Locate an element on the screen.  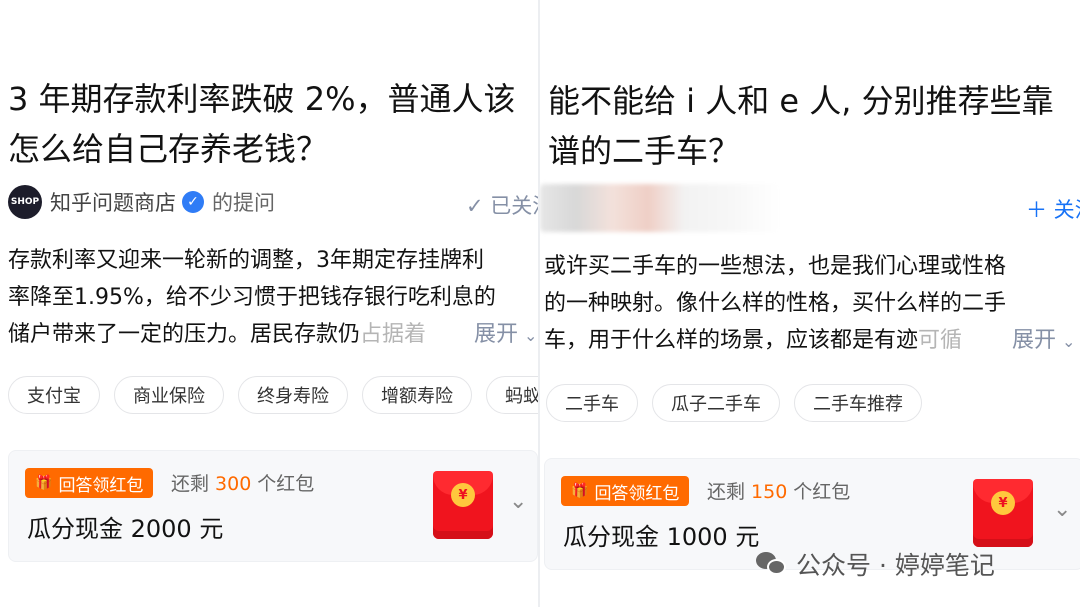
excerpt-line-1: 或许买二手车的一些想法，也是我们心理或性格 is located at coordinates (775, 266).